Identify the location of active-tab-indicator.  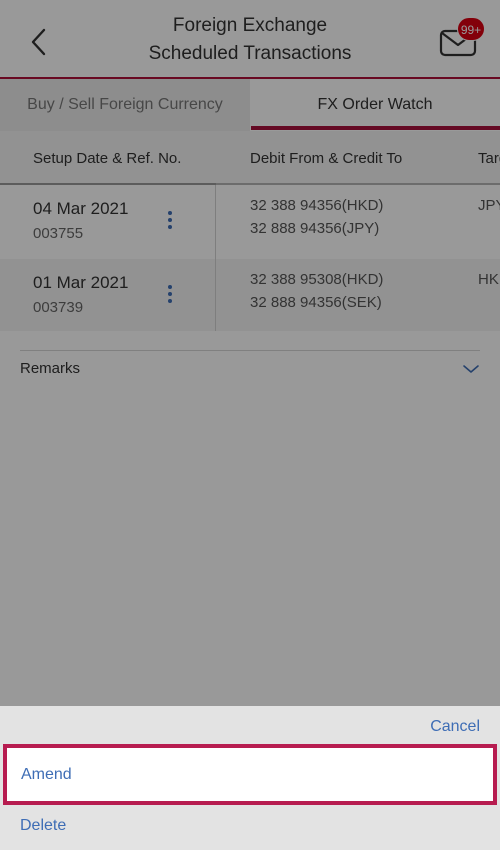
(375, 128).